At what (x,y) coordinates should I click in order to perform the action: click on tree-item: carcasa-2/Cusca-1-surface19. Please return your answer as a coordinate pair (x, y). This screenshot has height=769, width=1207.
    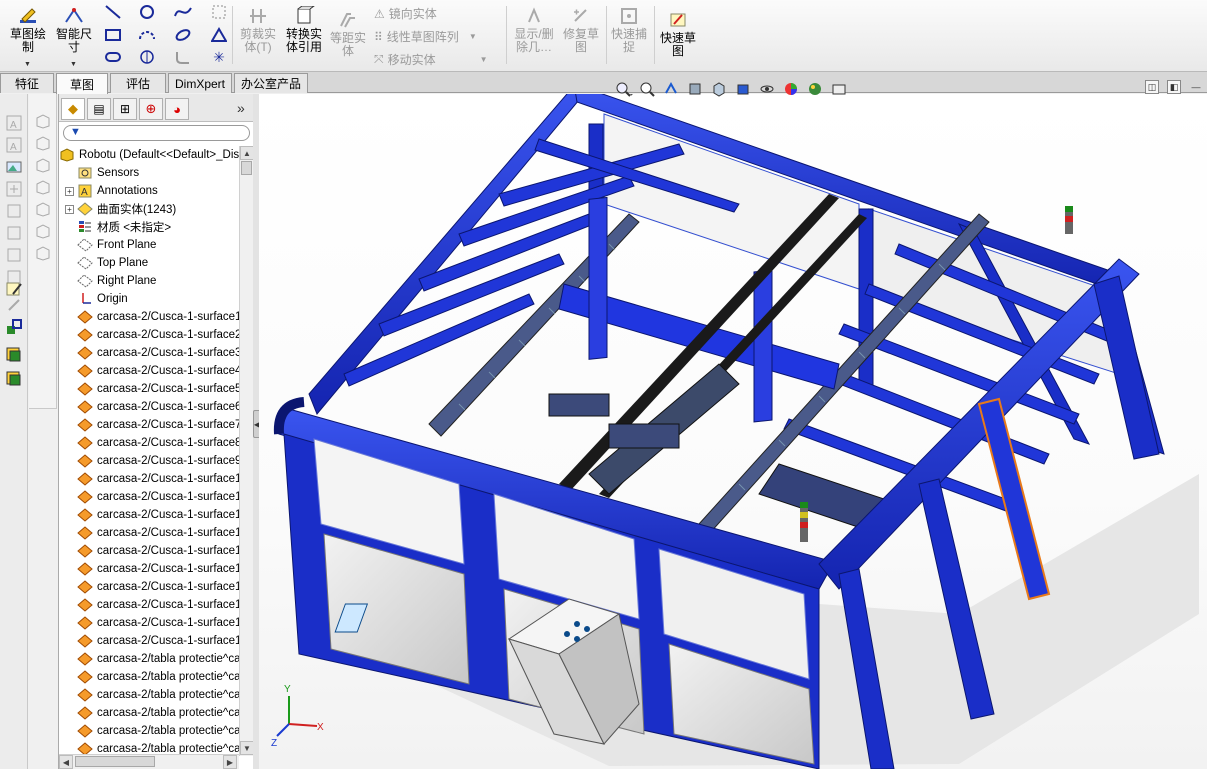
    Looking at the image, I should click on (152, 641).